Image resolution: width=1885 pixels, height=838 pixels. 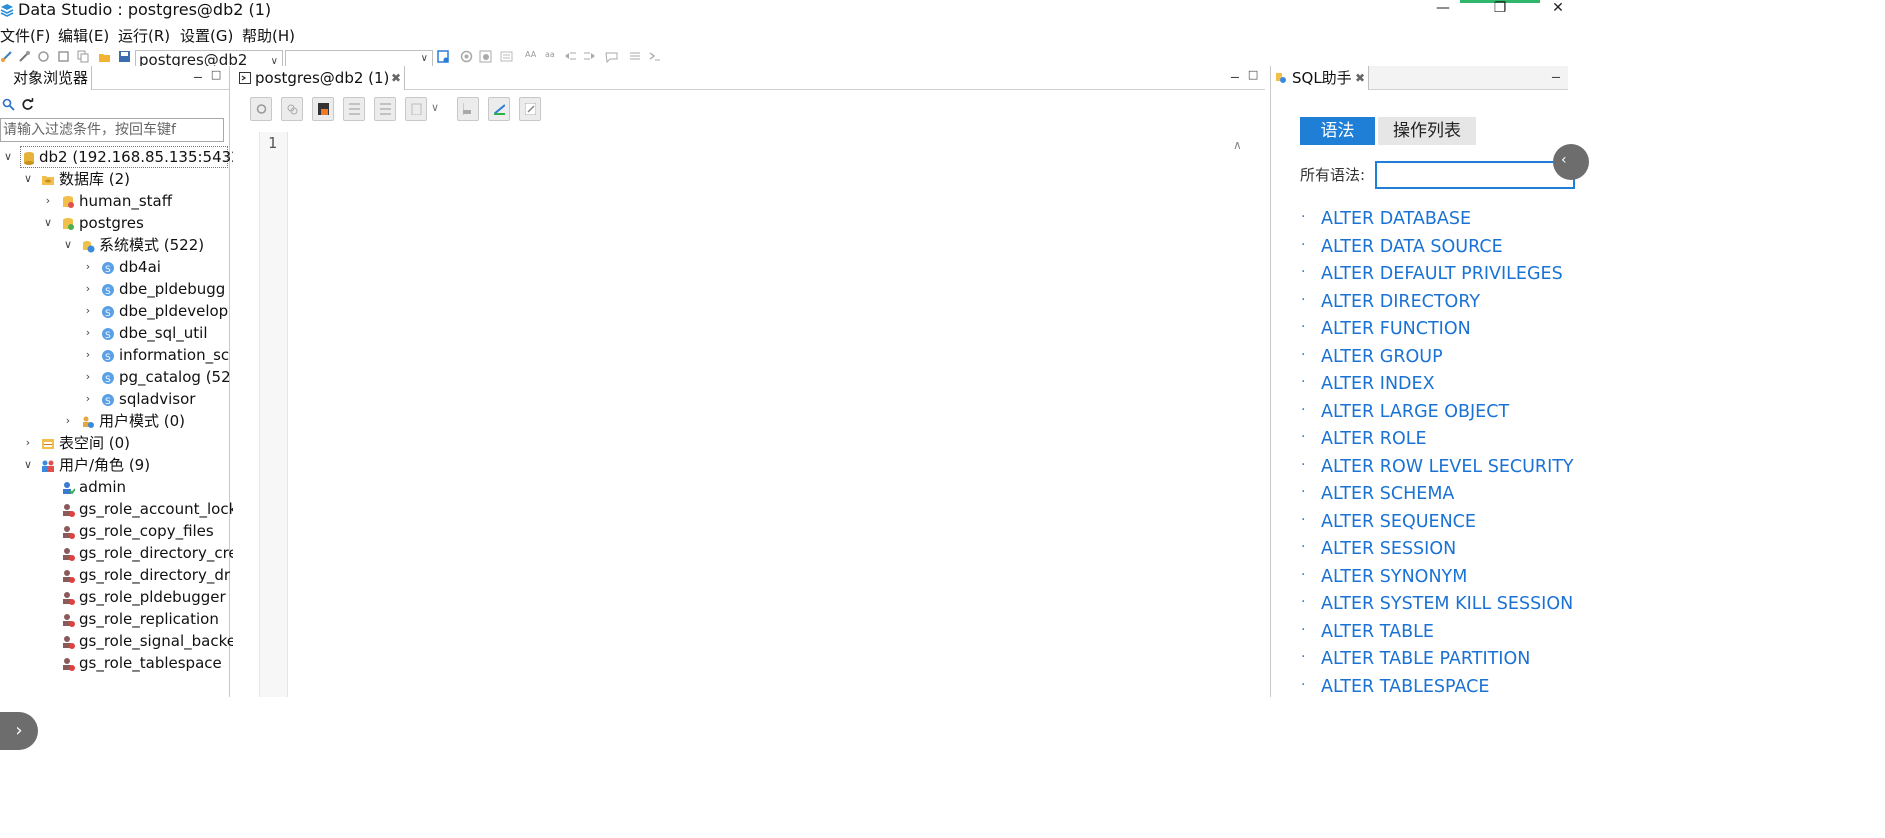 What do you see at coordinates (589, 56) in the screenshot?
I see `outdent-icon` at bounding box center [589, 56].